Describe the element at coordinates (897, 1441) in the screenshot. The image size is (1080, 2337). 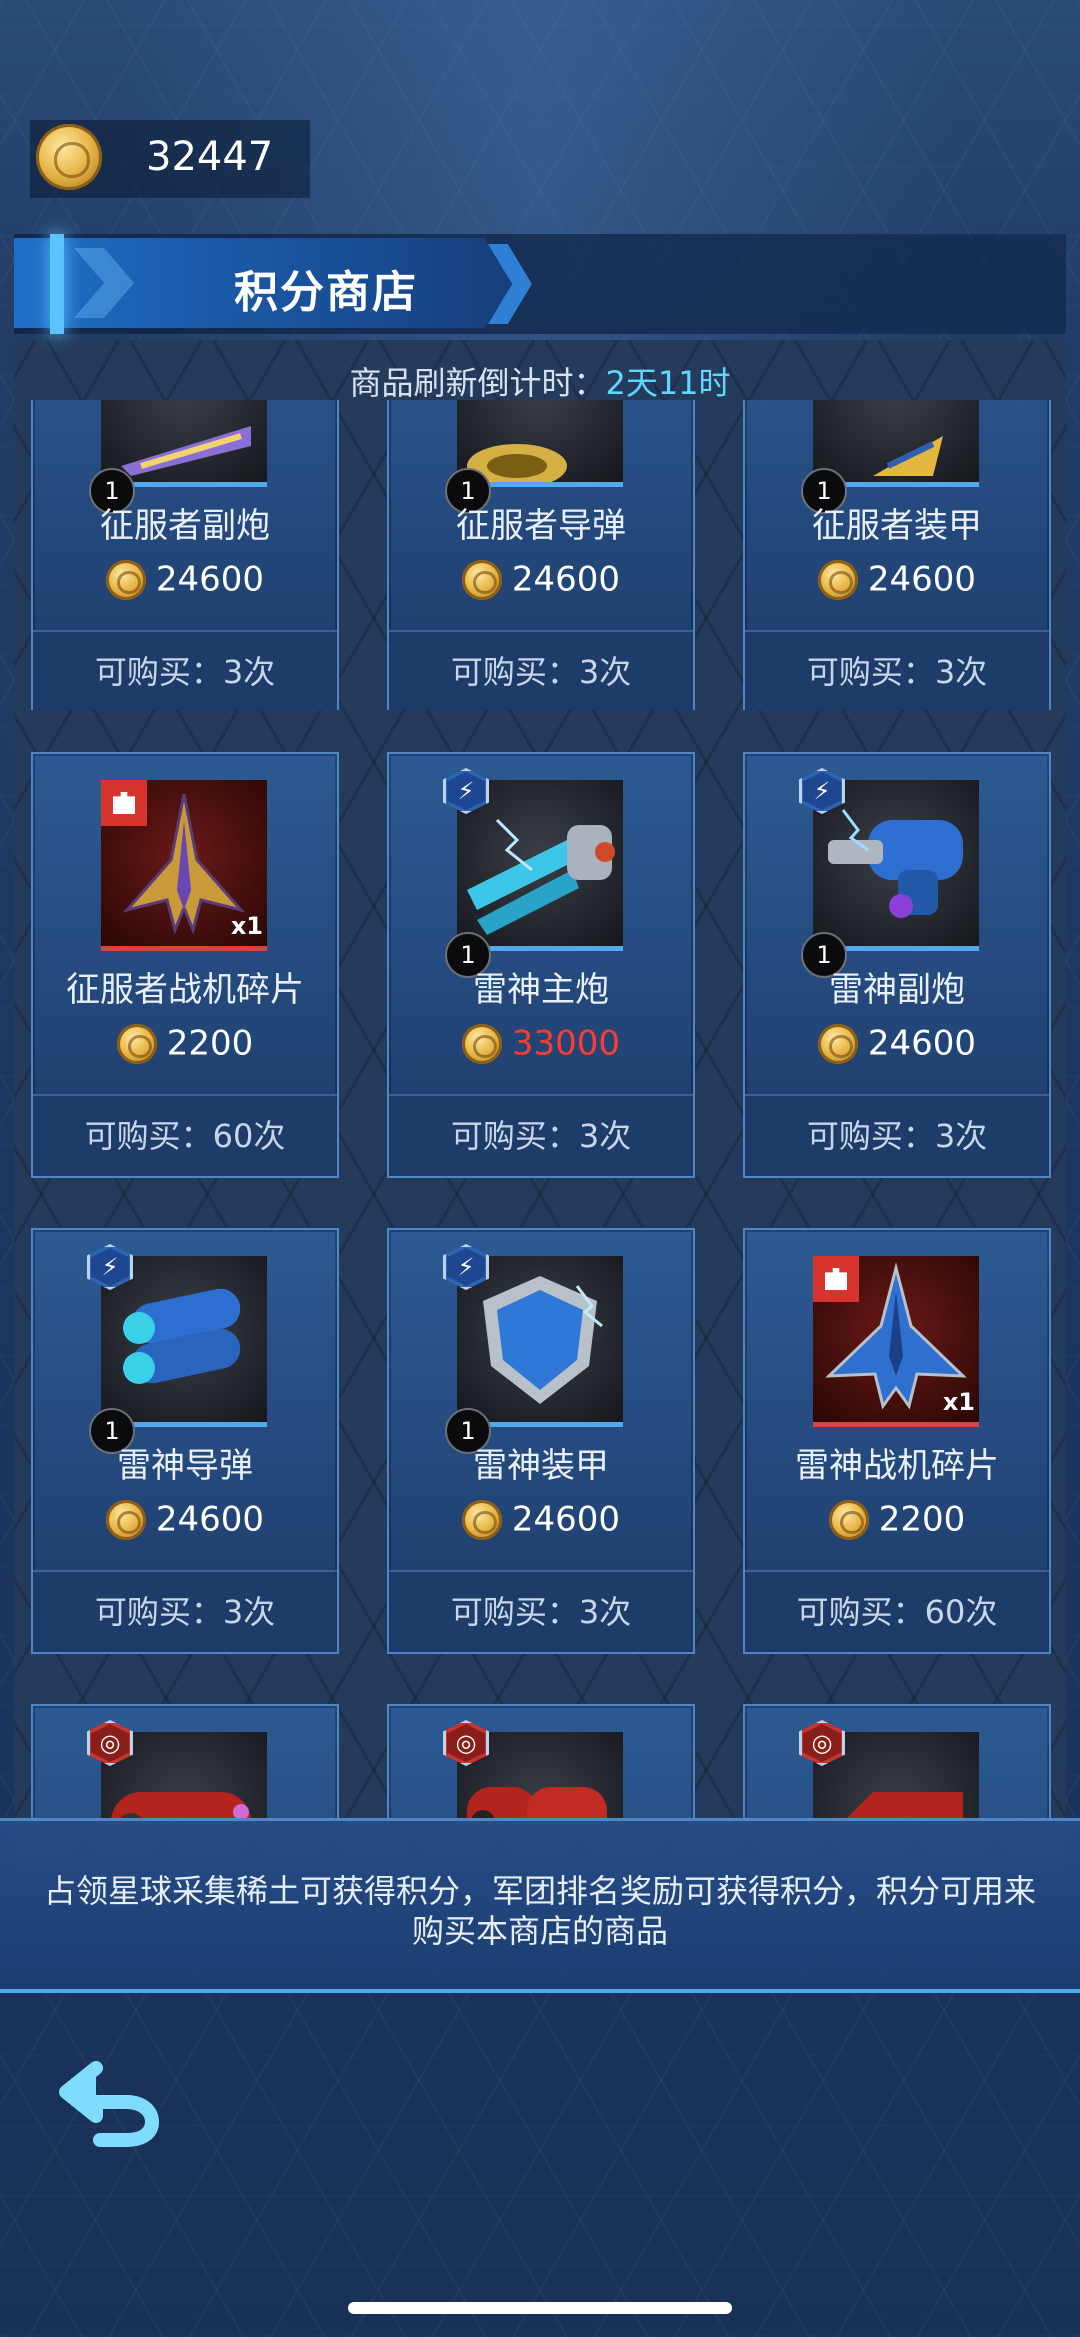
I see `shop-item-card: x1 雷神战机碎片 2200 可购买：60次` at that location.